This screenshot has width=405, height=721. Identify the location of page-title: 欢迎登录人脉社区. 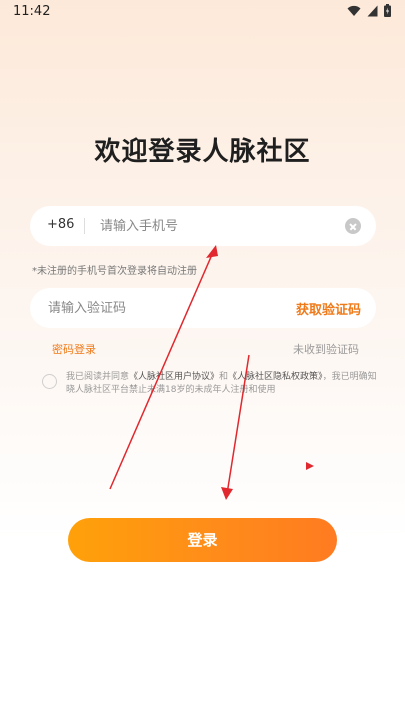
(202, 152).